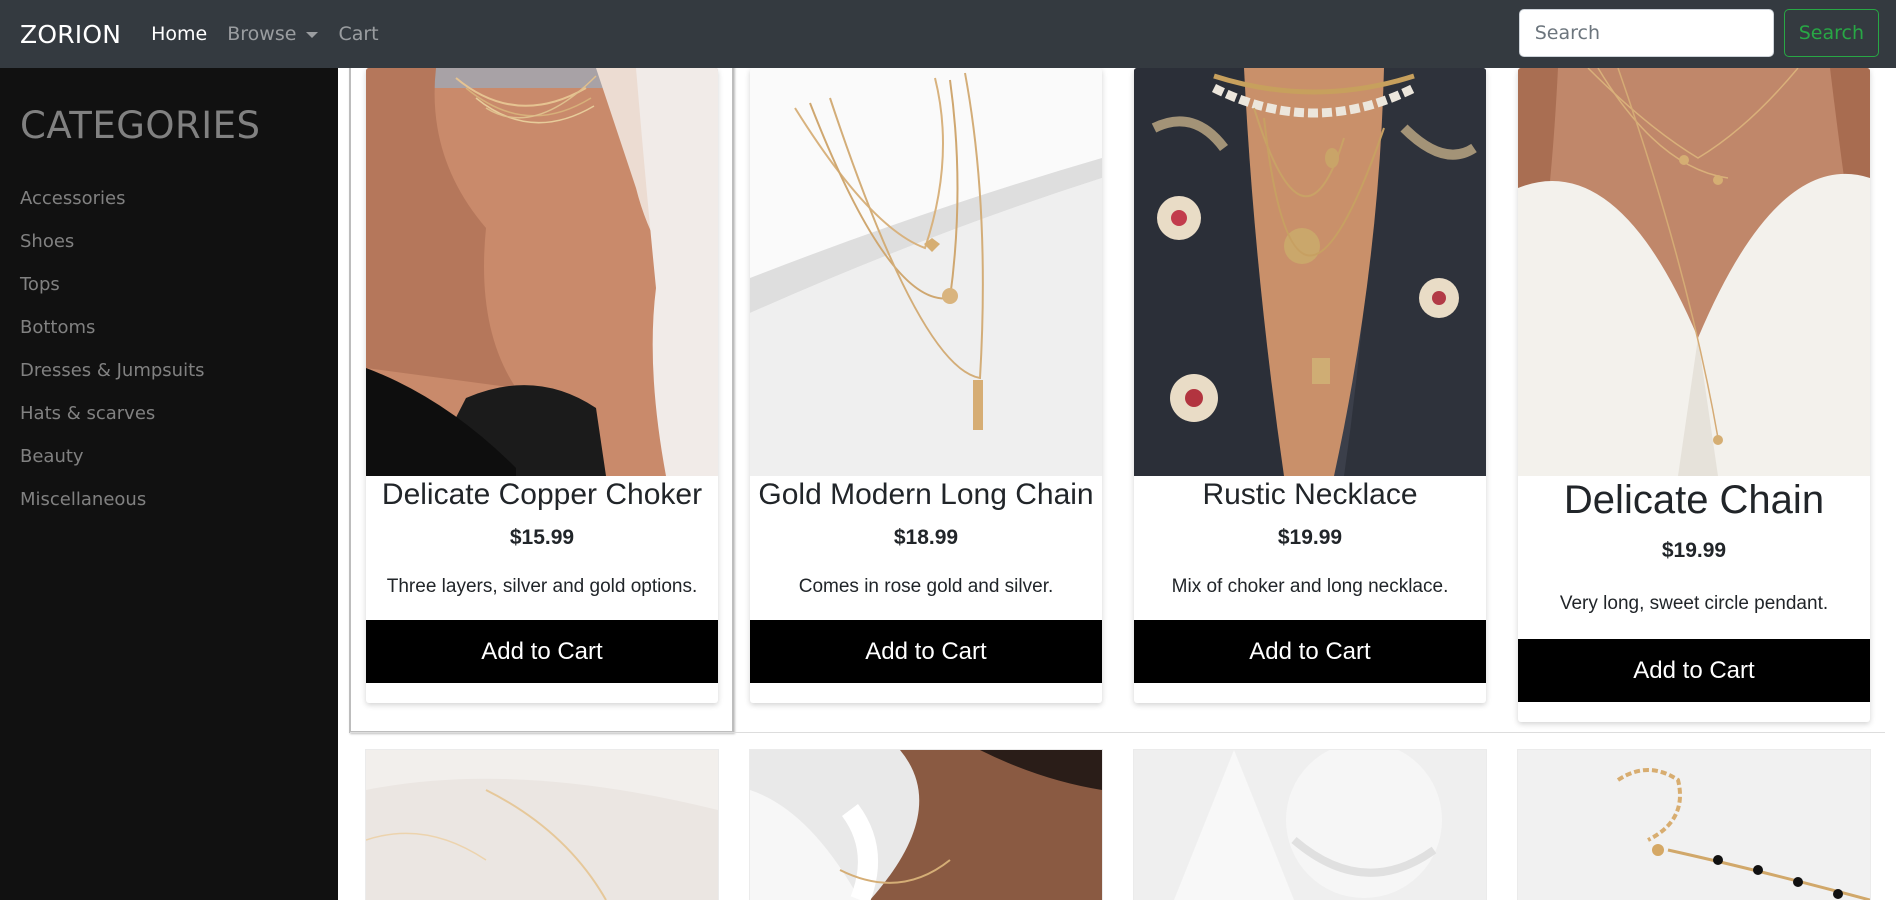 This screenshot has width=1896, height=900. I want to click on brand-logo: ZORION, so click(70, 34).